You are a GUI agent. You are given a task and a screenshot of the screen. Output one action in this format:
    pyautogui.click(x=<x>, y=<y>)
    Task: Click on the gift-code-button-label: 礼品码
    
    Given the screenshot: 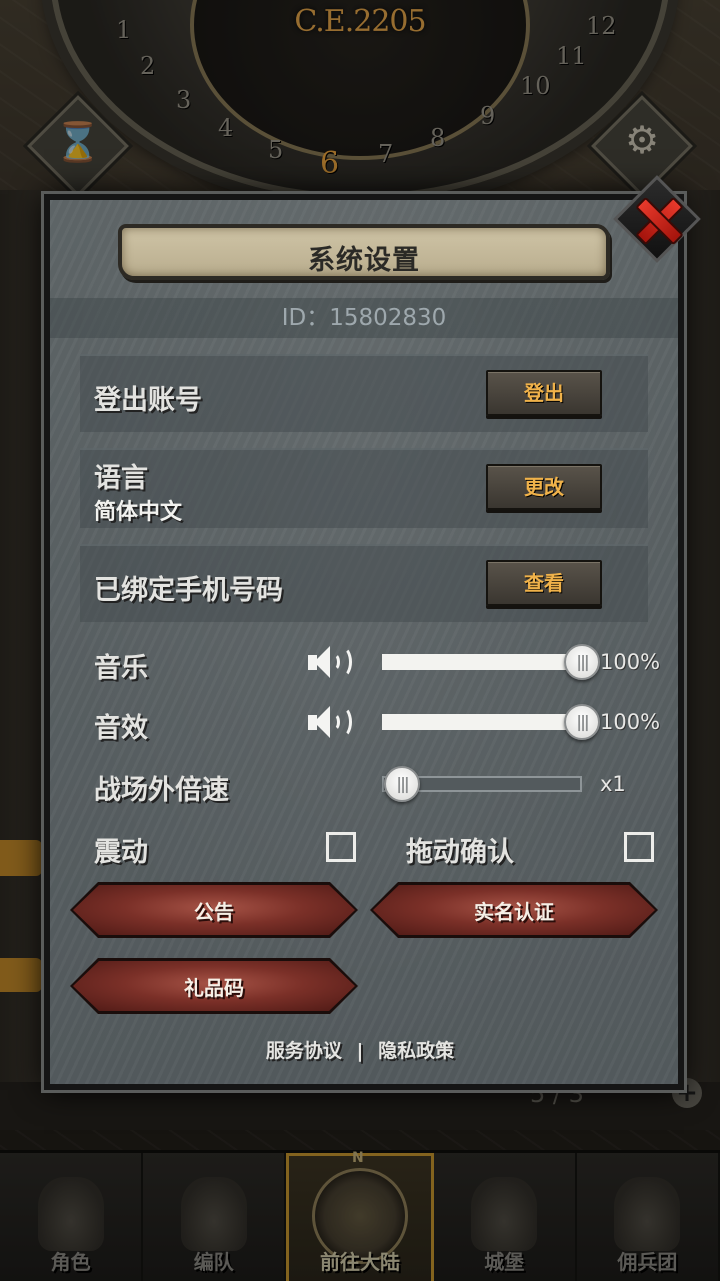 What is the action you would take?
    pyautogui.click(x=214, y=988)
    